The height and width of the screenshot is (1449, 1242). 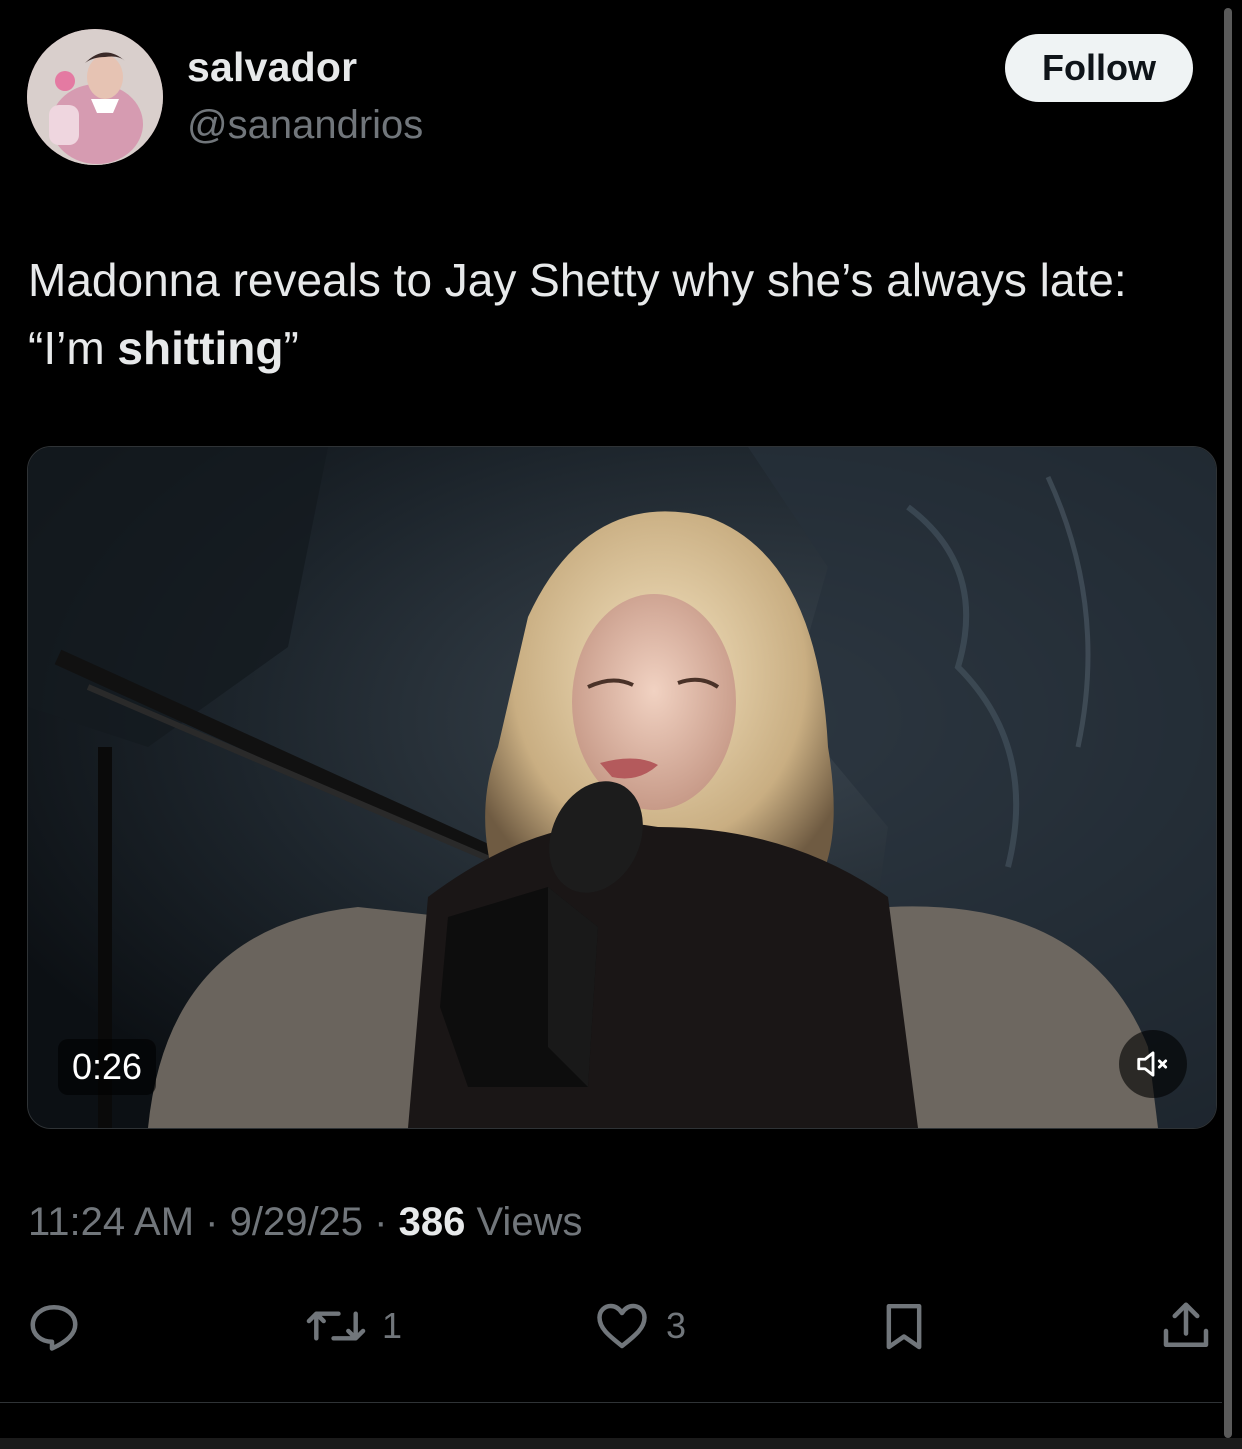 I want to click on reply-button, so click(x=54, y=1326).